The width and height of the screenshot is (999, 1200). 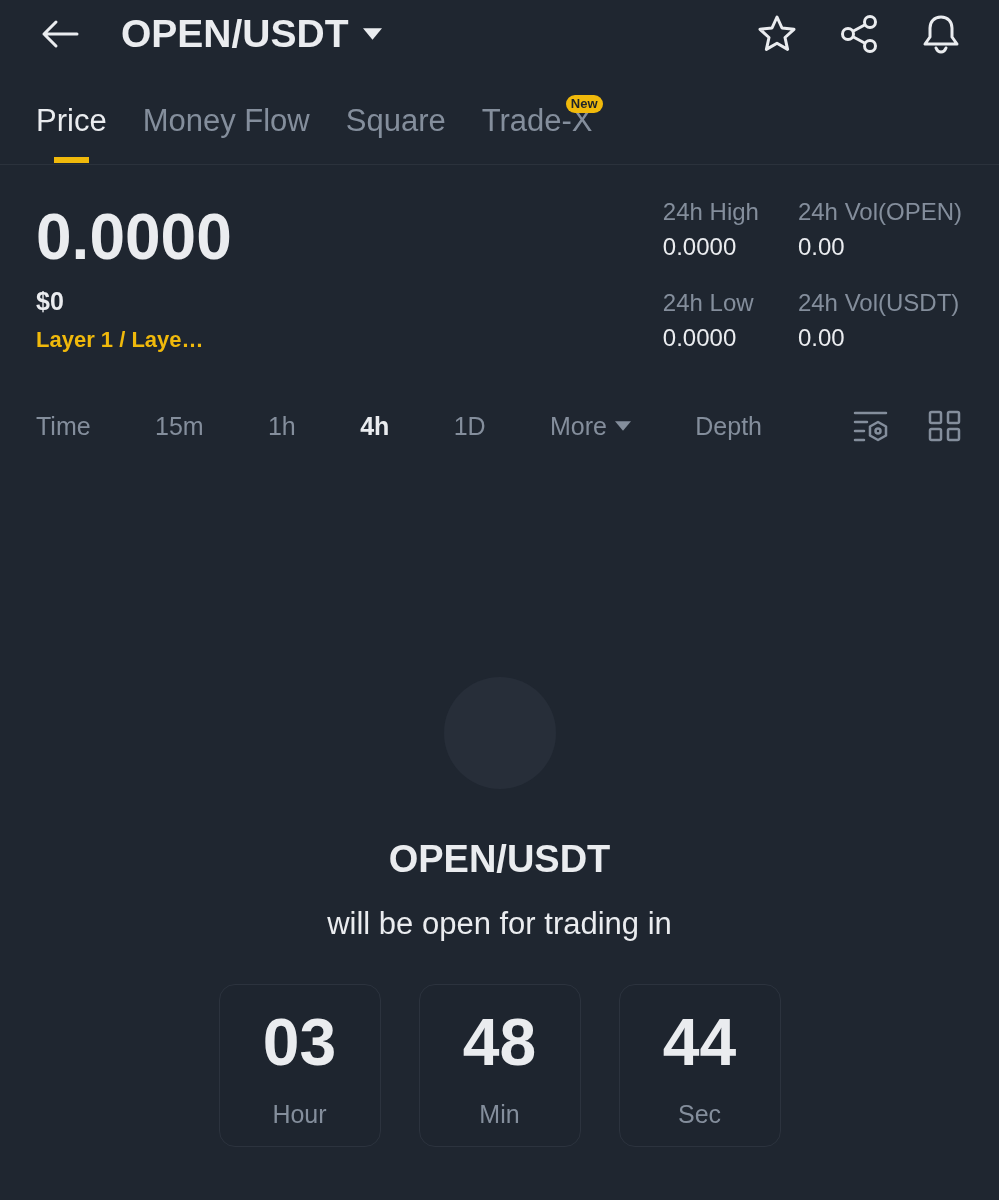 What do you see at coordinates (499, 1114) in the screenshot?
I see `countdown-unit: Min` at bounding box center [499, 1114].